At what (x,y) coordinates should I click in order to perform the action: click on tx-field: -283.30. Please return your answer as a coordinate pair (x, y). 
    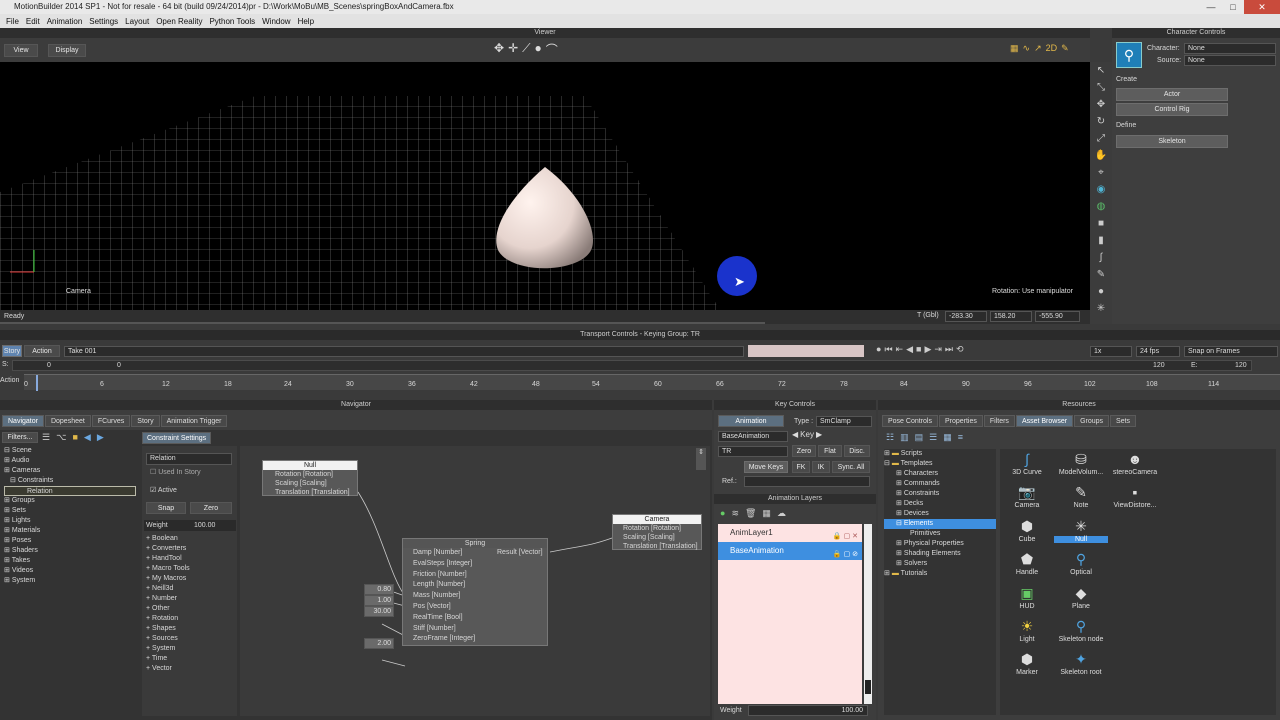
    Looking at the image, I should click on (966, 316).